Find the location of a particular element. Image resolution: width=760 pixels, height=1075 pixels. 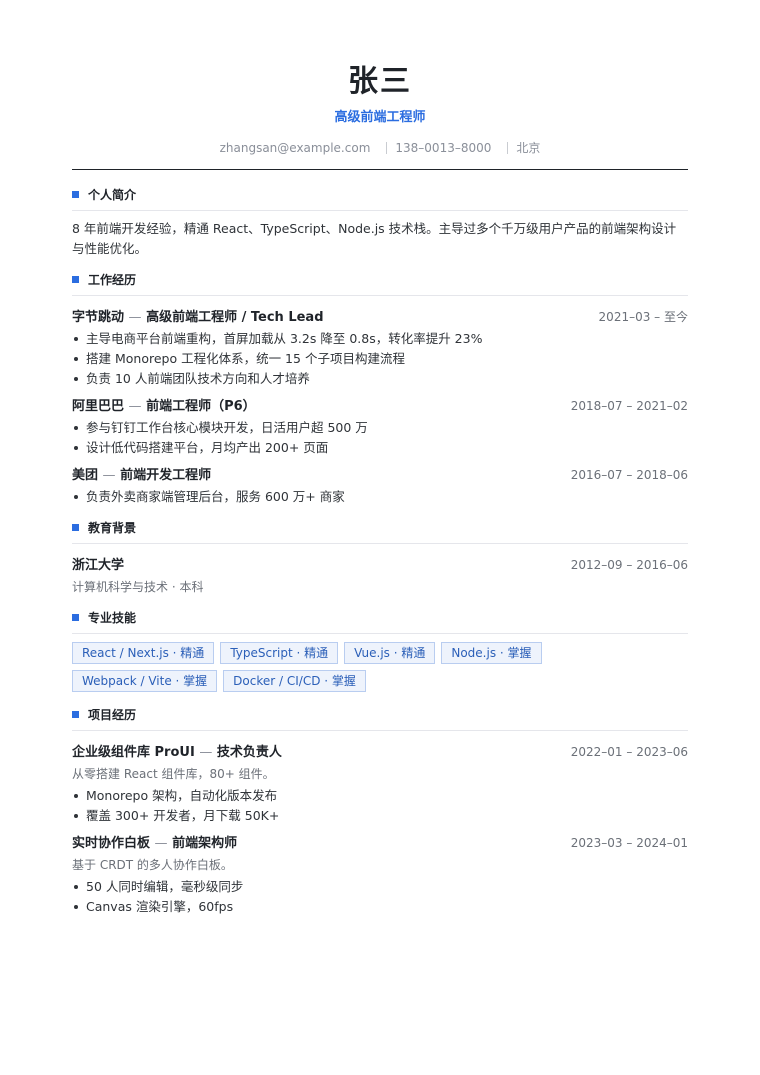

bullet-item: 覆盖 300+ 开发者，月下载 50K+ is located at coordinates (380, 816).